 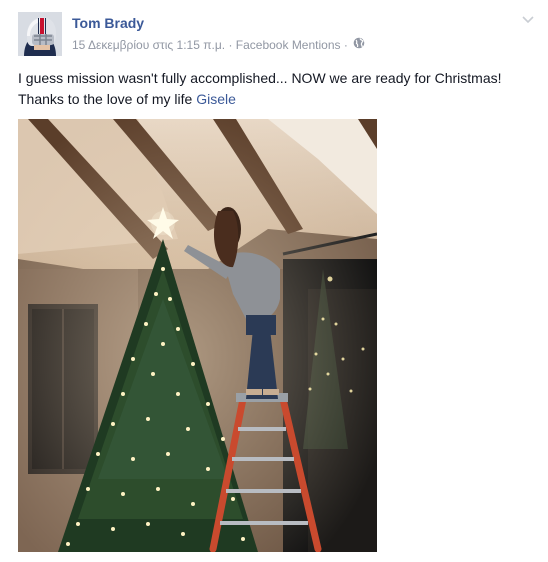 What do you see at coordinates (359, 45) in the screenshot?
I see `globe-icon` at bounding box center [359, 45].